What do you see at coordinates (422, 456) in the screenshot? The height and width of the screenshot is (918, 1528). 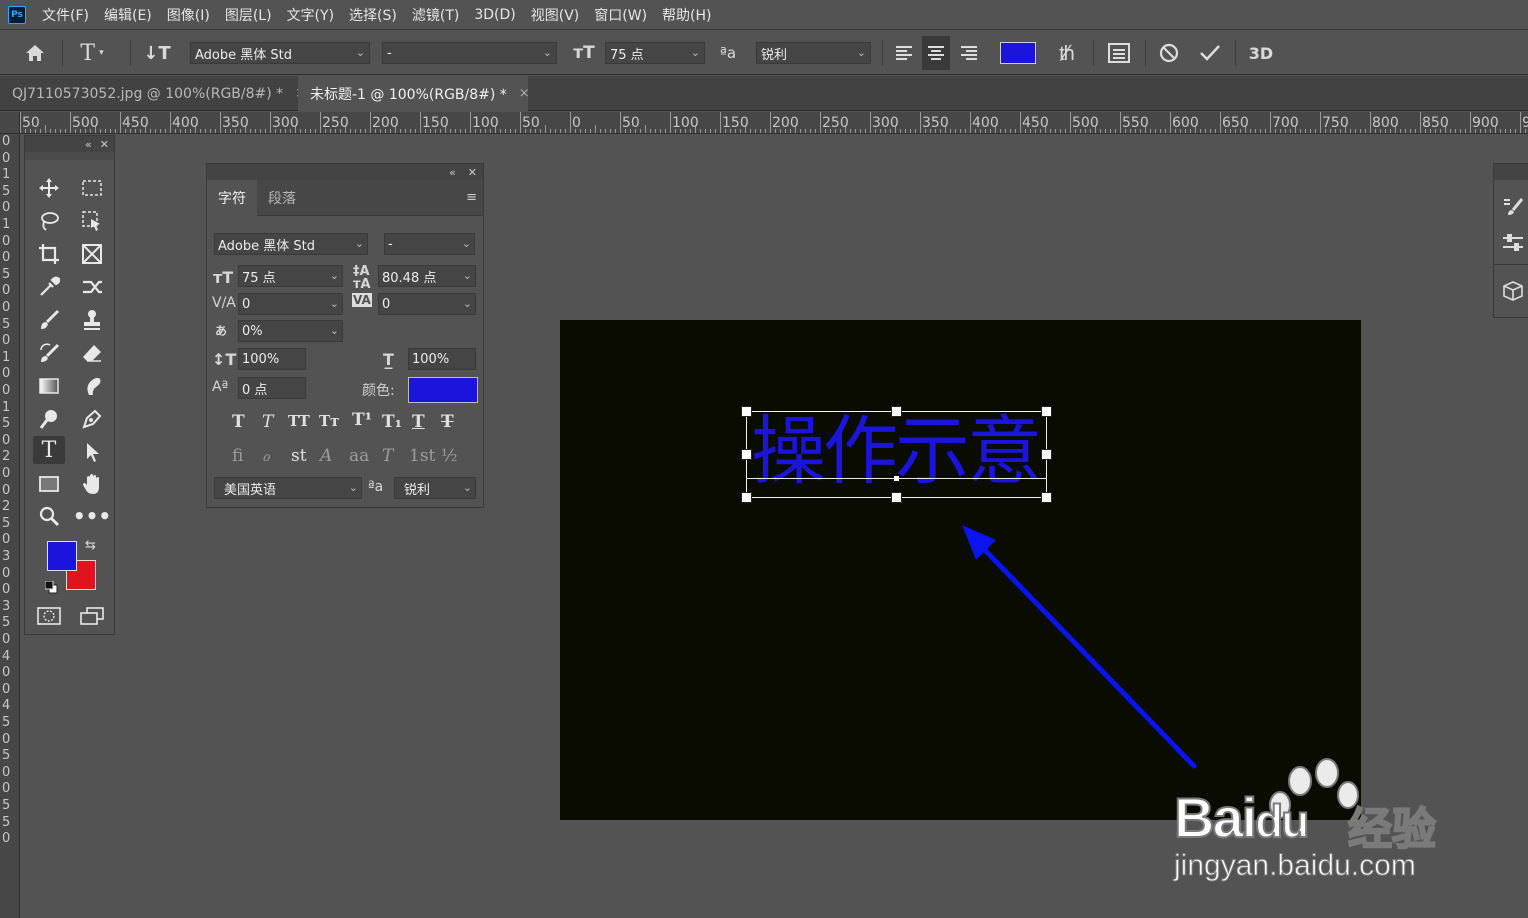 I see `ordinals-icon: 1st` at bounding box center [422, 456].